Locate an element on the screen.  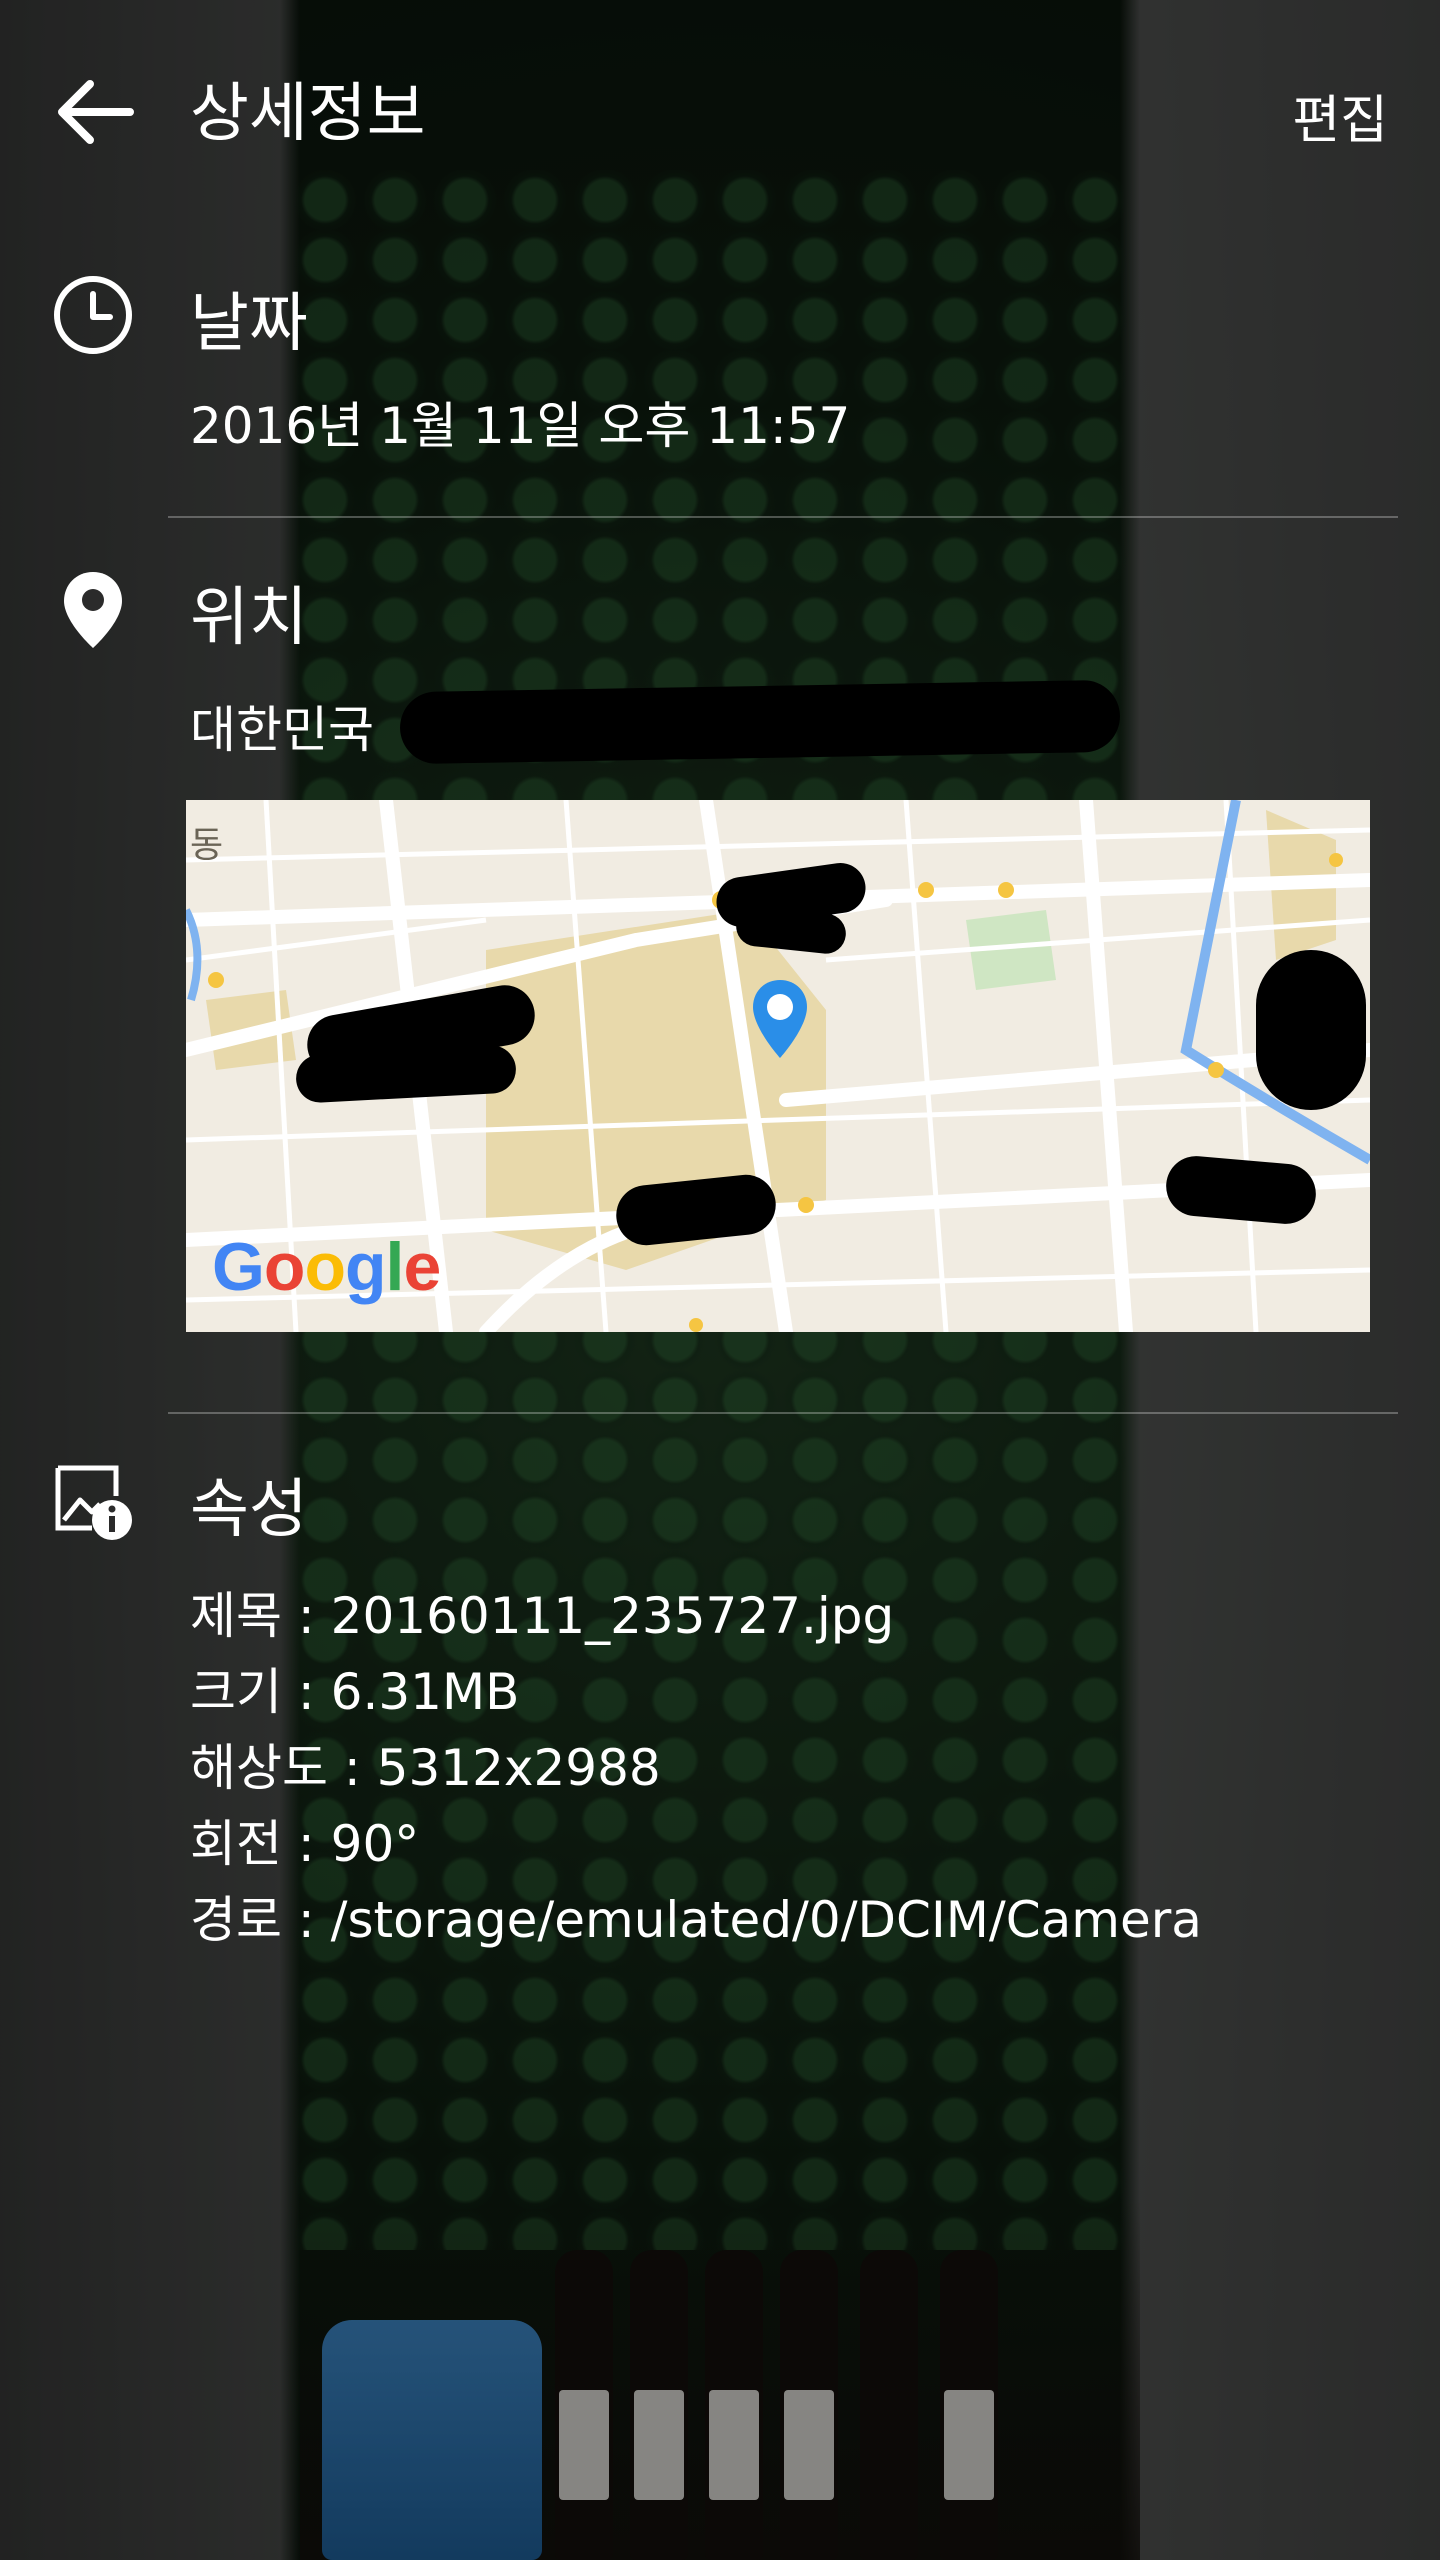
property-path: 경로 : /storage/emulated/0/DCIM/Camera is located at coordinates (696, 1920).